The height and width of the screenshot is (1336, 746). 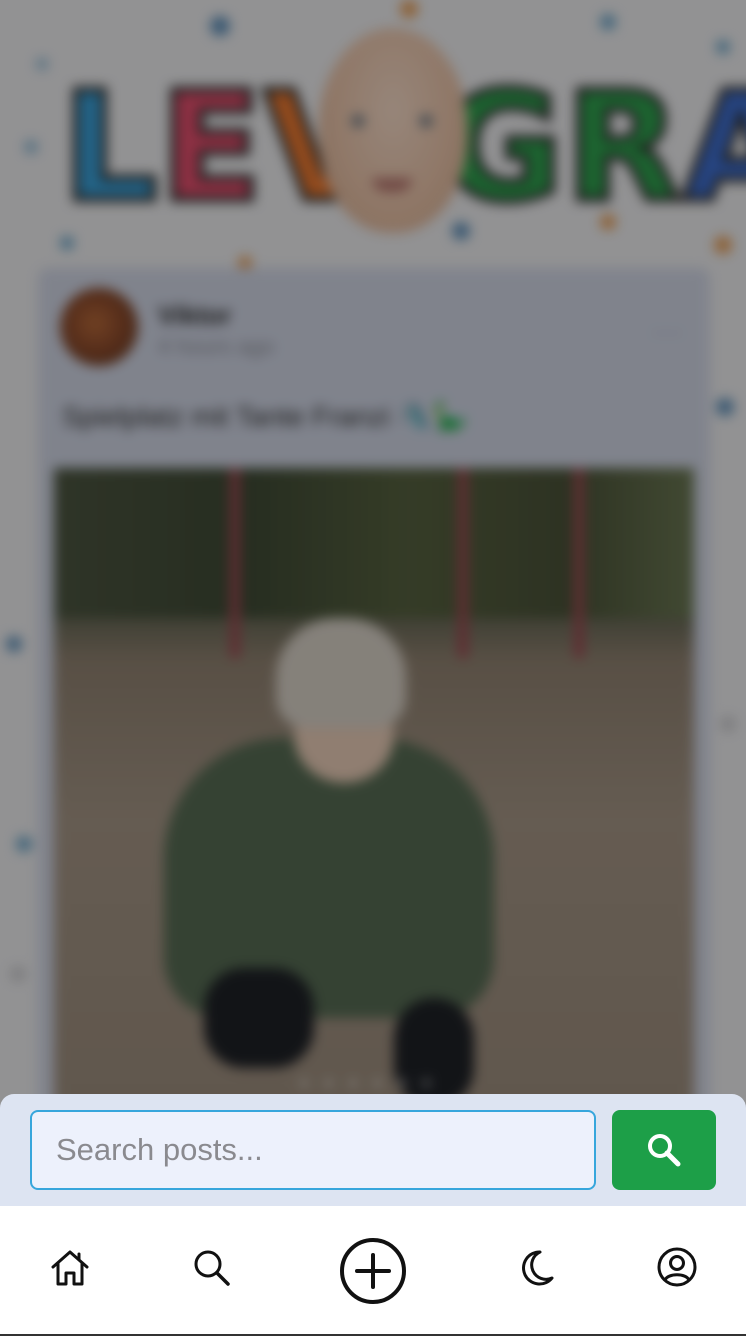 I want to click on search-input, so click(x=313, y=1150).